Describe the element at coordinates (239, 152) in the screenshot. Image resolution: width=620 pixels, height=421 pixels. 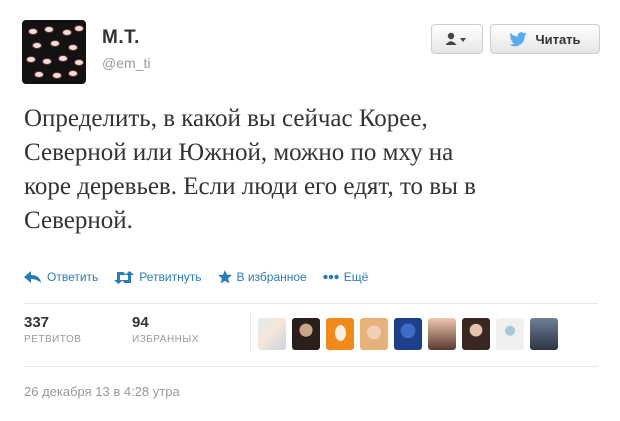
I see `tweet-line: Северной или Южной, можно по мху на` at that location.